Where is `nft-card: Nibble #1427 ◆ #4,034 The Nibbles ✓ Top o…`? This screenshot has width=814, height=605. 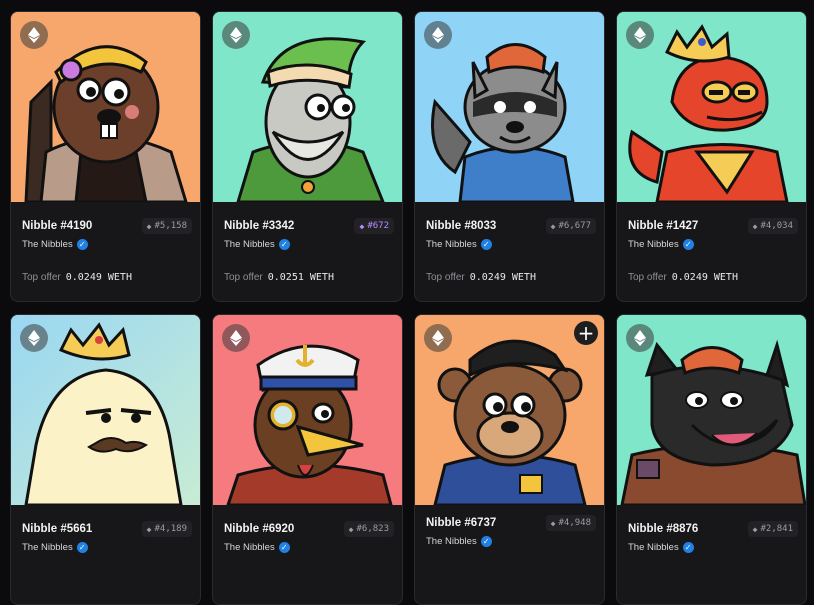
nft-card: Nibble #1427 ◆ #4,034 The Nibbles ✓ Top o… is located at coordinates (711, 156).